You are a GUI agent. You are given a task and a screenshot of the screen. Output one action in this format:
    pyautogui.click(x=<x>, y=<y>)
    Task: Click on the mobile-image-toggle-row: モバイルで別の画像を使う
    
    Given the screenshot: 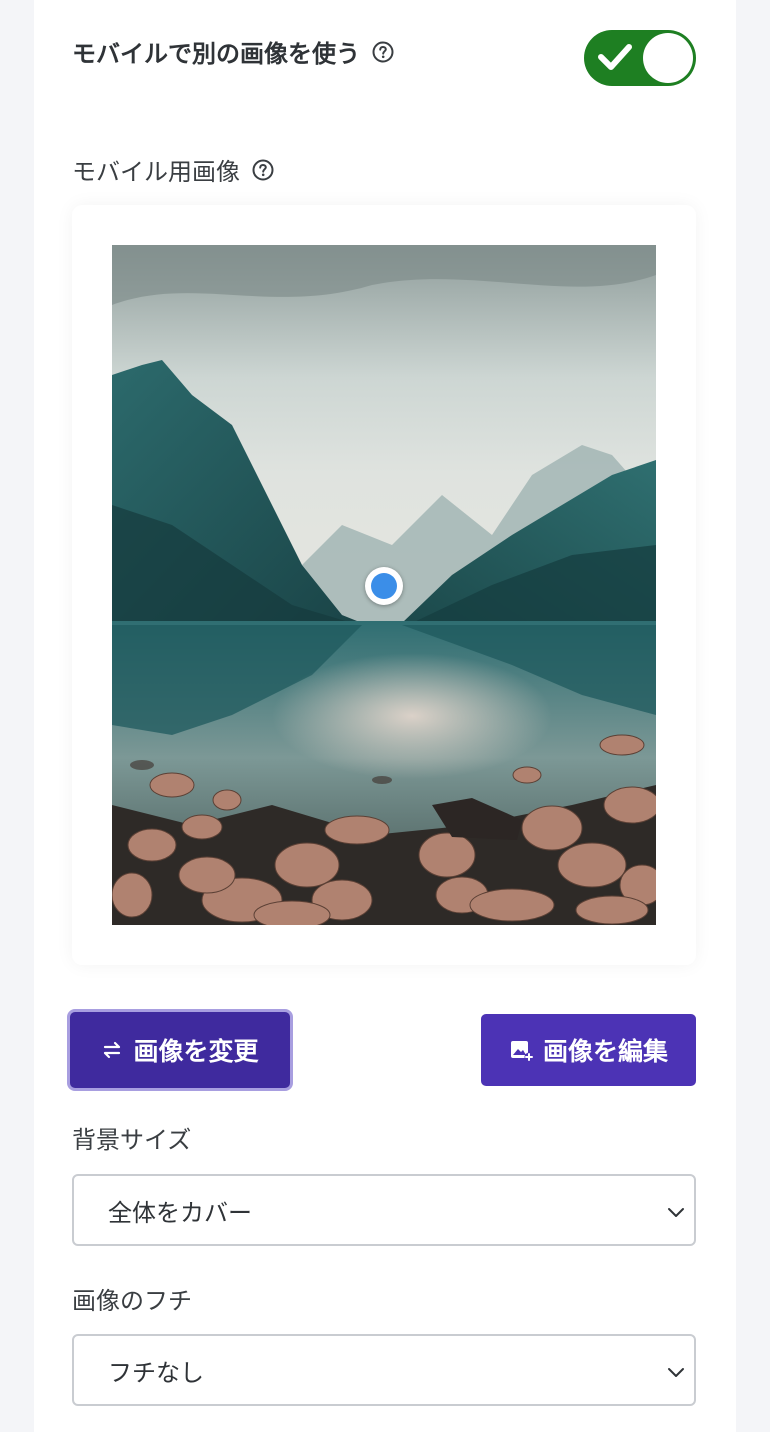 What is the action you would take?
    pyautogui.click(x=384, y=58)
    